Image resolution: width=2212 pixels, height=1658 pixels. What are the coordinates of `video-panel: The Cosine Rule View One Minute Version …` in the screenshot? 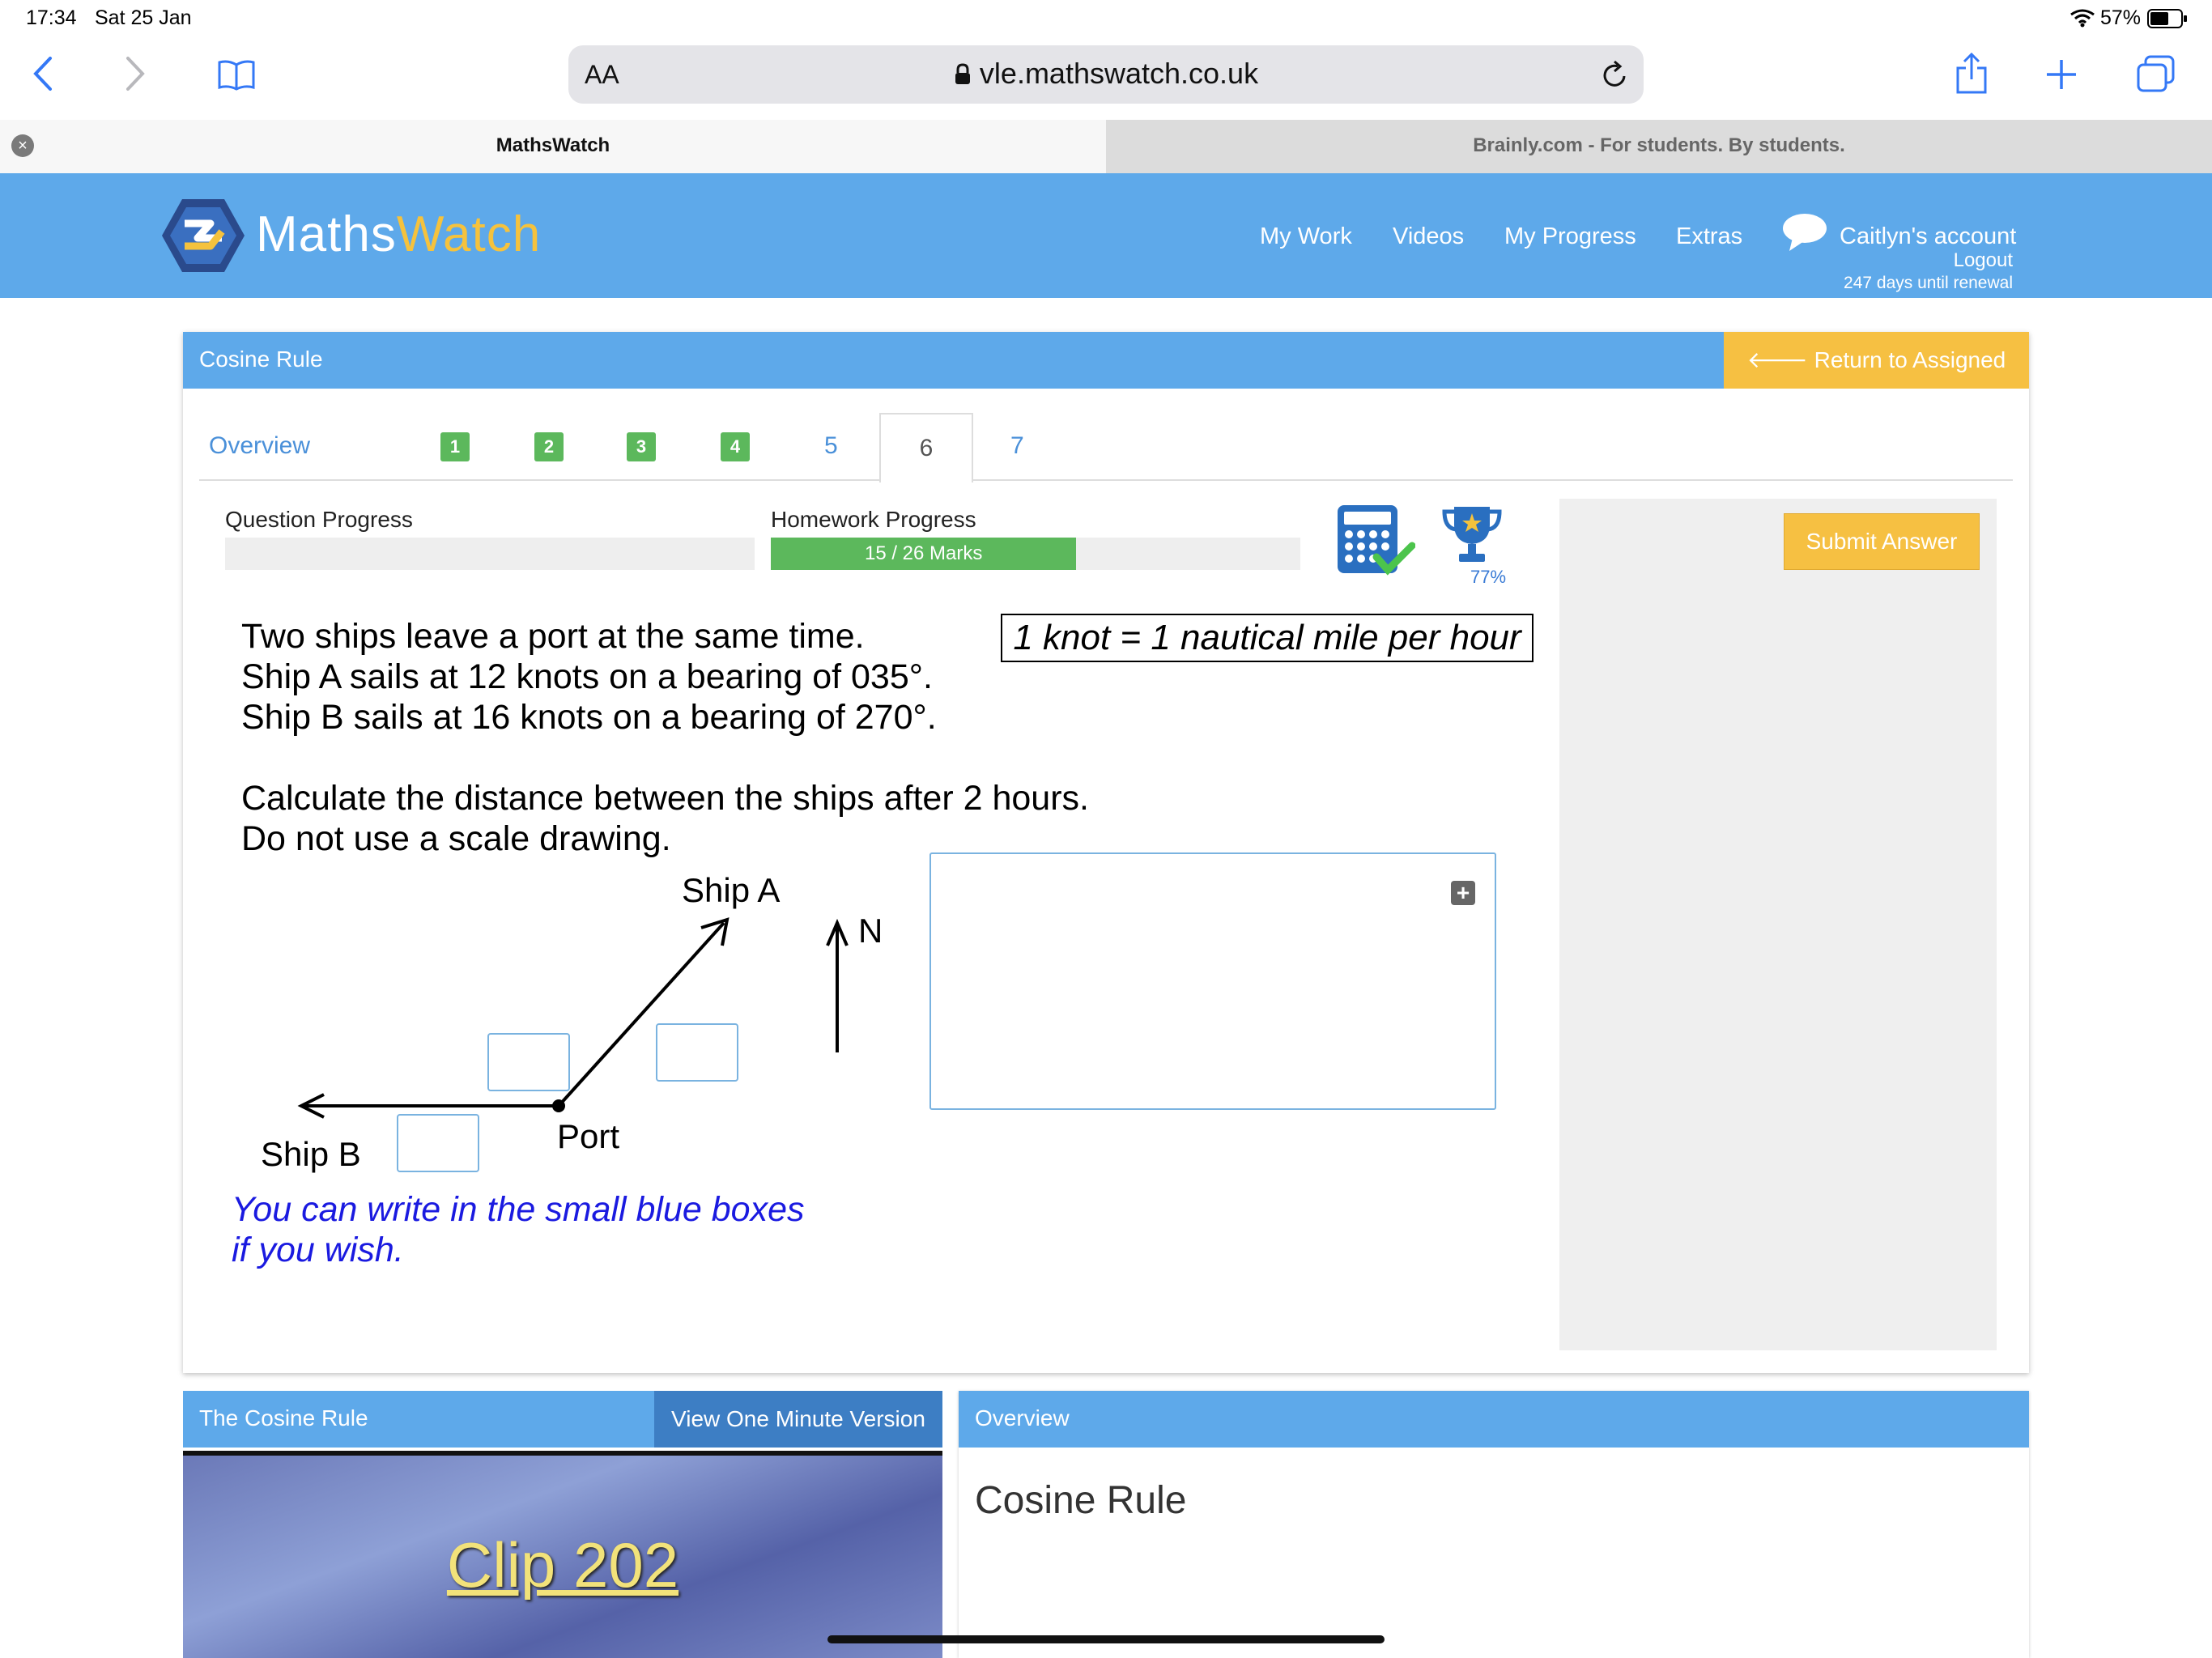 It's located at (563, 1524).